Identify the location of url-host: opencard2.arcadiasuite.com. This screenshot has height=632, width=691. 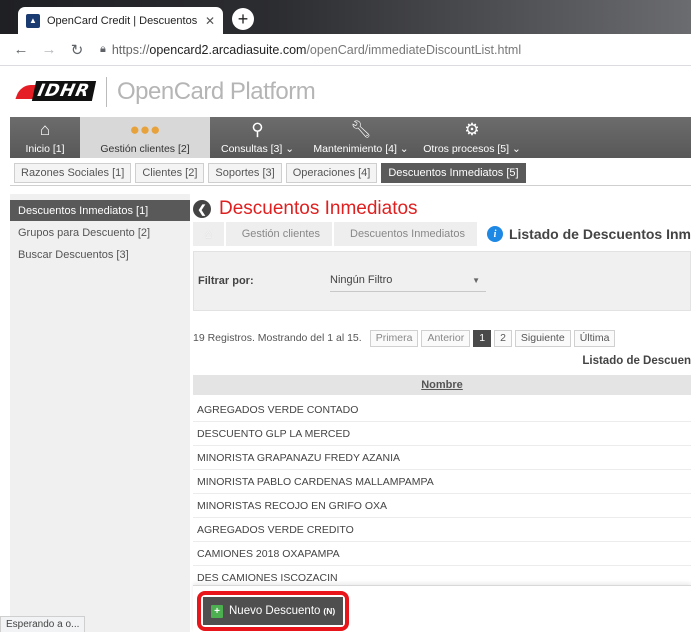
(228, 49).